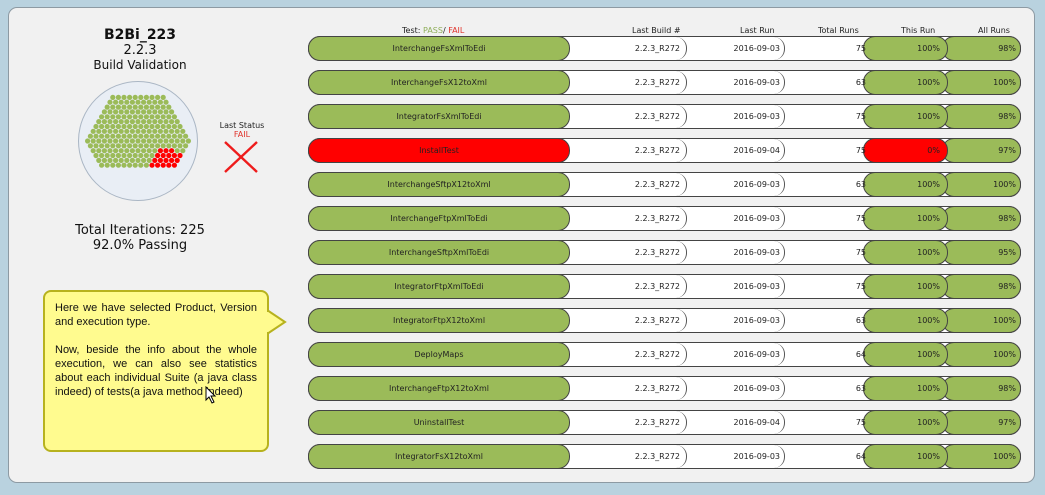  Describe the element at coordinates (439, 116) in the screenshot. I see `suite-name: IntegratorFsXmlToEdi` at that location.